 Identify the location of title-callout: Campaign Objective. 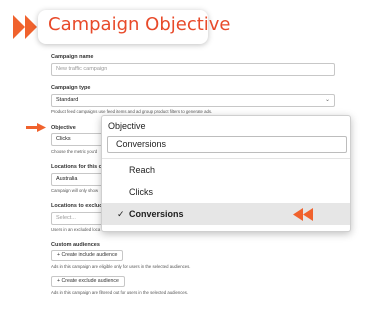
(134, 27).